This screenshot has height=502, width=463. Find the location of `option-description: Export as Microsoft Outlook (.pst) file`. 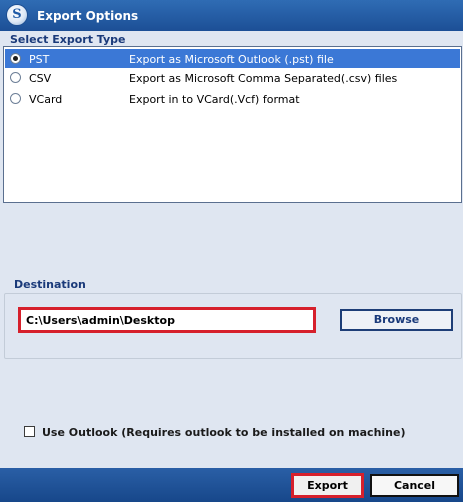

option-description: Export as Microsoft Outlook (.pst) file is located at coordinates (231, 59).